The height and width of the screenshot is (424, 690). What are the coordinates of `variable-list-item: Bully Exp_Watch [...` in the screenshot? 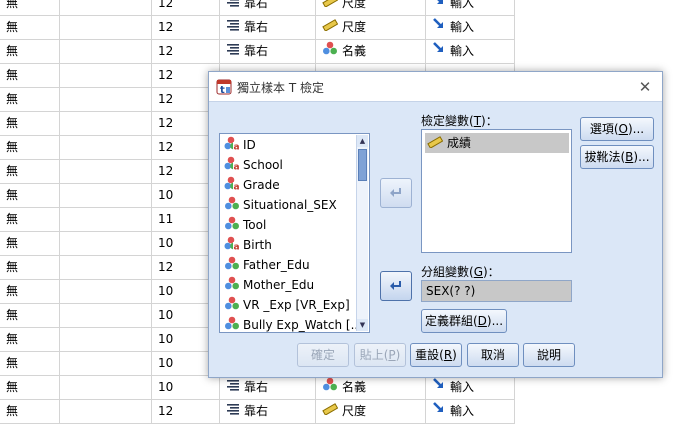 It's located at (293, 325).